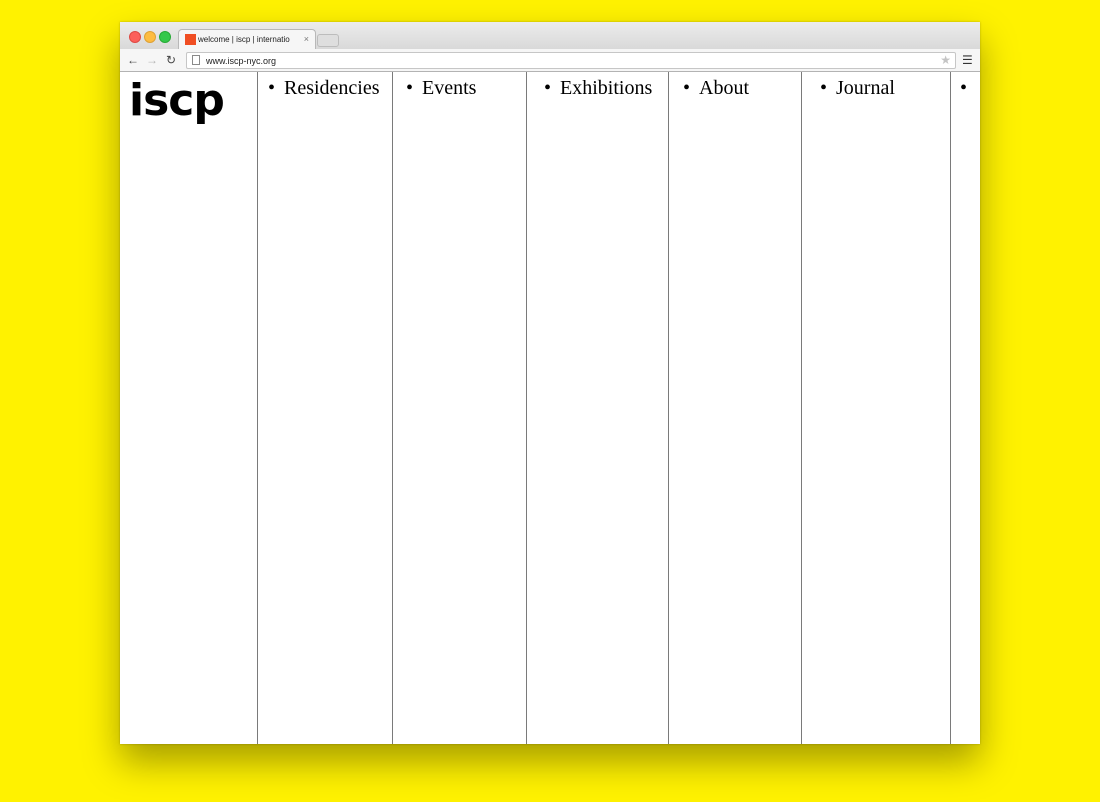  I want to click on nav-label: Journal, so click(865, 88).